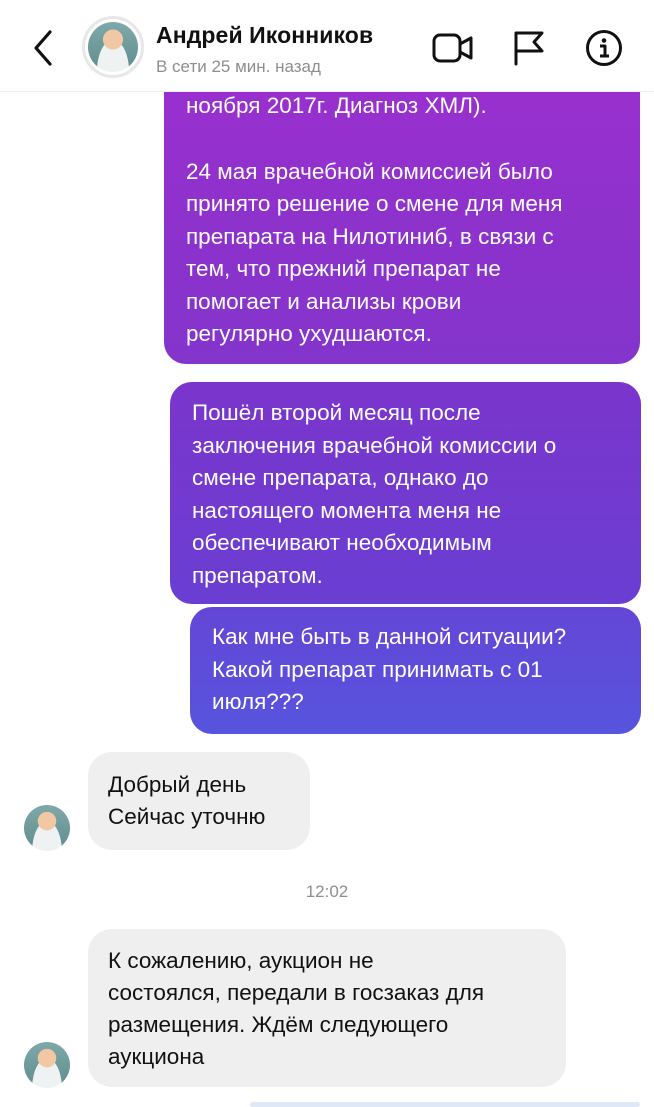 Image resolution: width=654 pixels, height=1107 pixels. What do you see at coordinates (296, 992) in the screenshot?
I see `message-line: состоялся, передали в госзаказ для` at bounding box center [296, 992].